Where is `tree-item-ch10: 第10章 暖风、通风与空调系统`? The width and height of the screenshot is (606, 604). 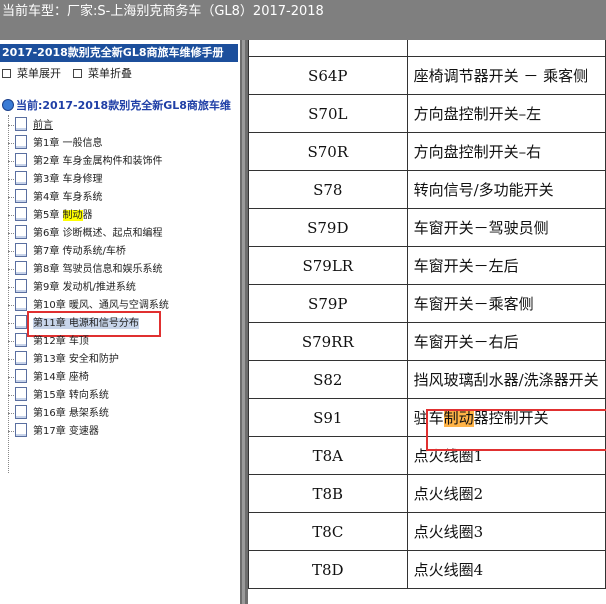
tree-item-ch10: 第10章 暖风、通风与空调系统 is located at coordinates (88, 306).